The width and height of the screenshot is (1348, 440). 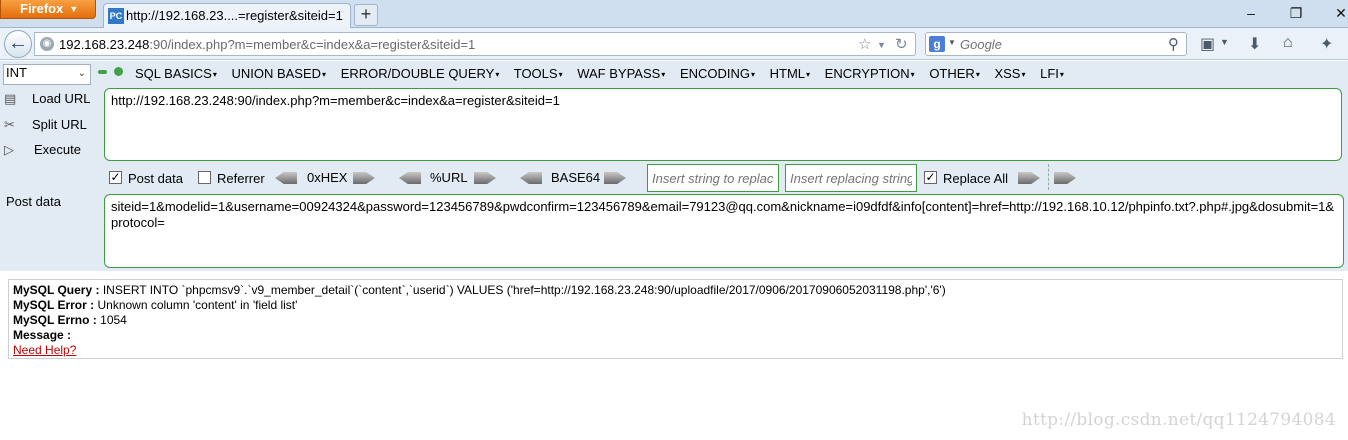 I want to click on message-label: Message :, so click(x=42, y=335).